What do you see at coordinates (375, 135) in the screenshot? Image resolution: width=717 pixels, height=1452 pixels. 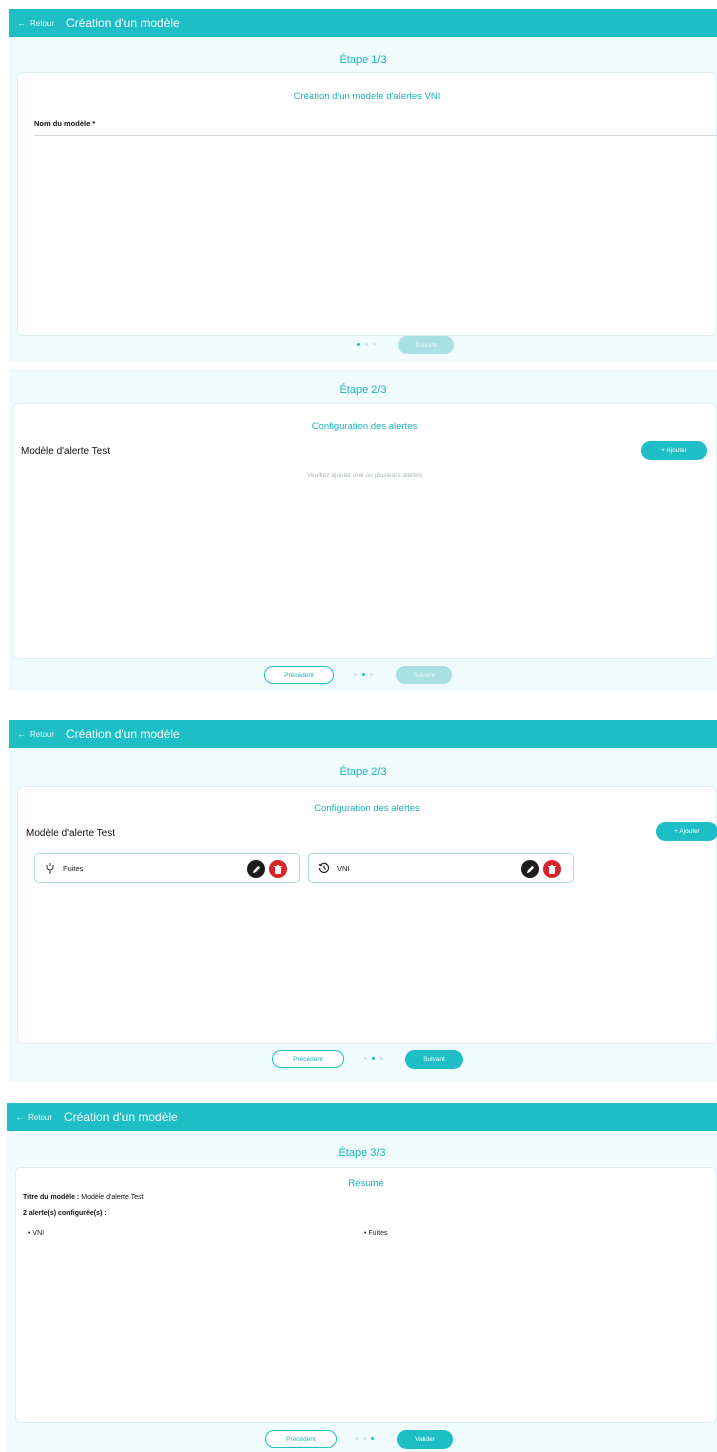 I see `model-name-input` at bounding box center [375, 135].